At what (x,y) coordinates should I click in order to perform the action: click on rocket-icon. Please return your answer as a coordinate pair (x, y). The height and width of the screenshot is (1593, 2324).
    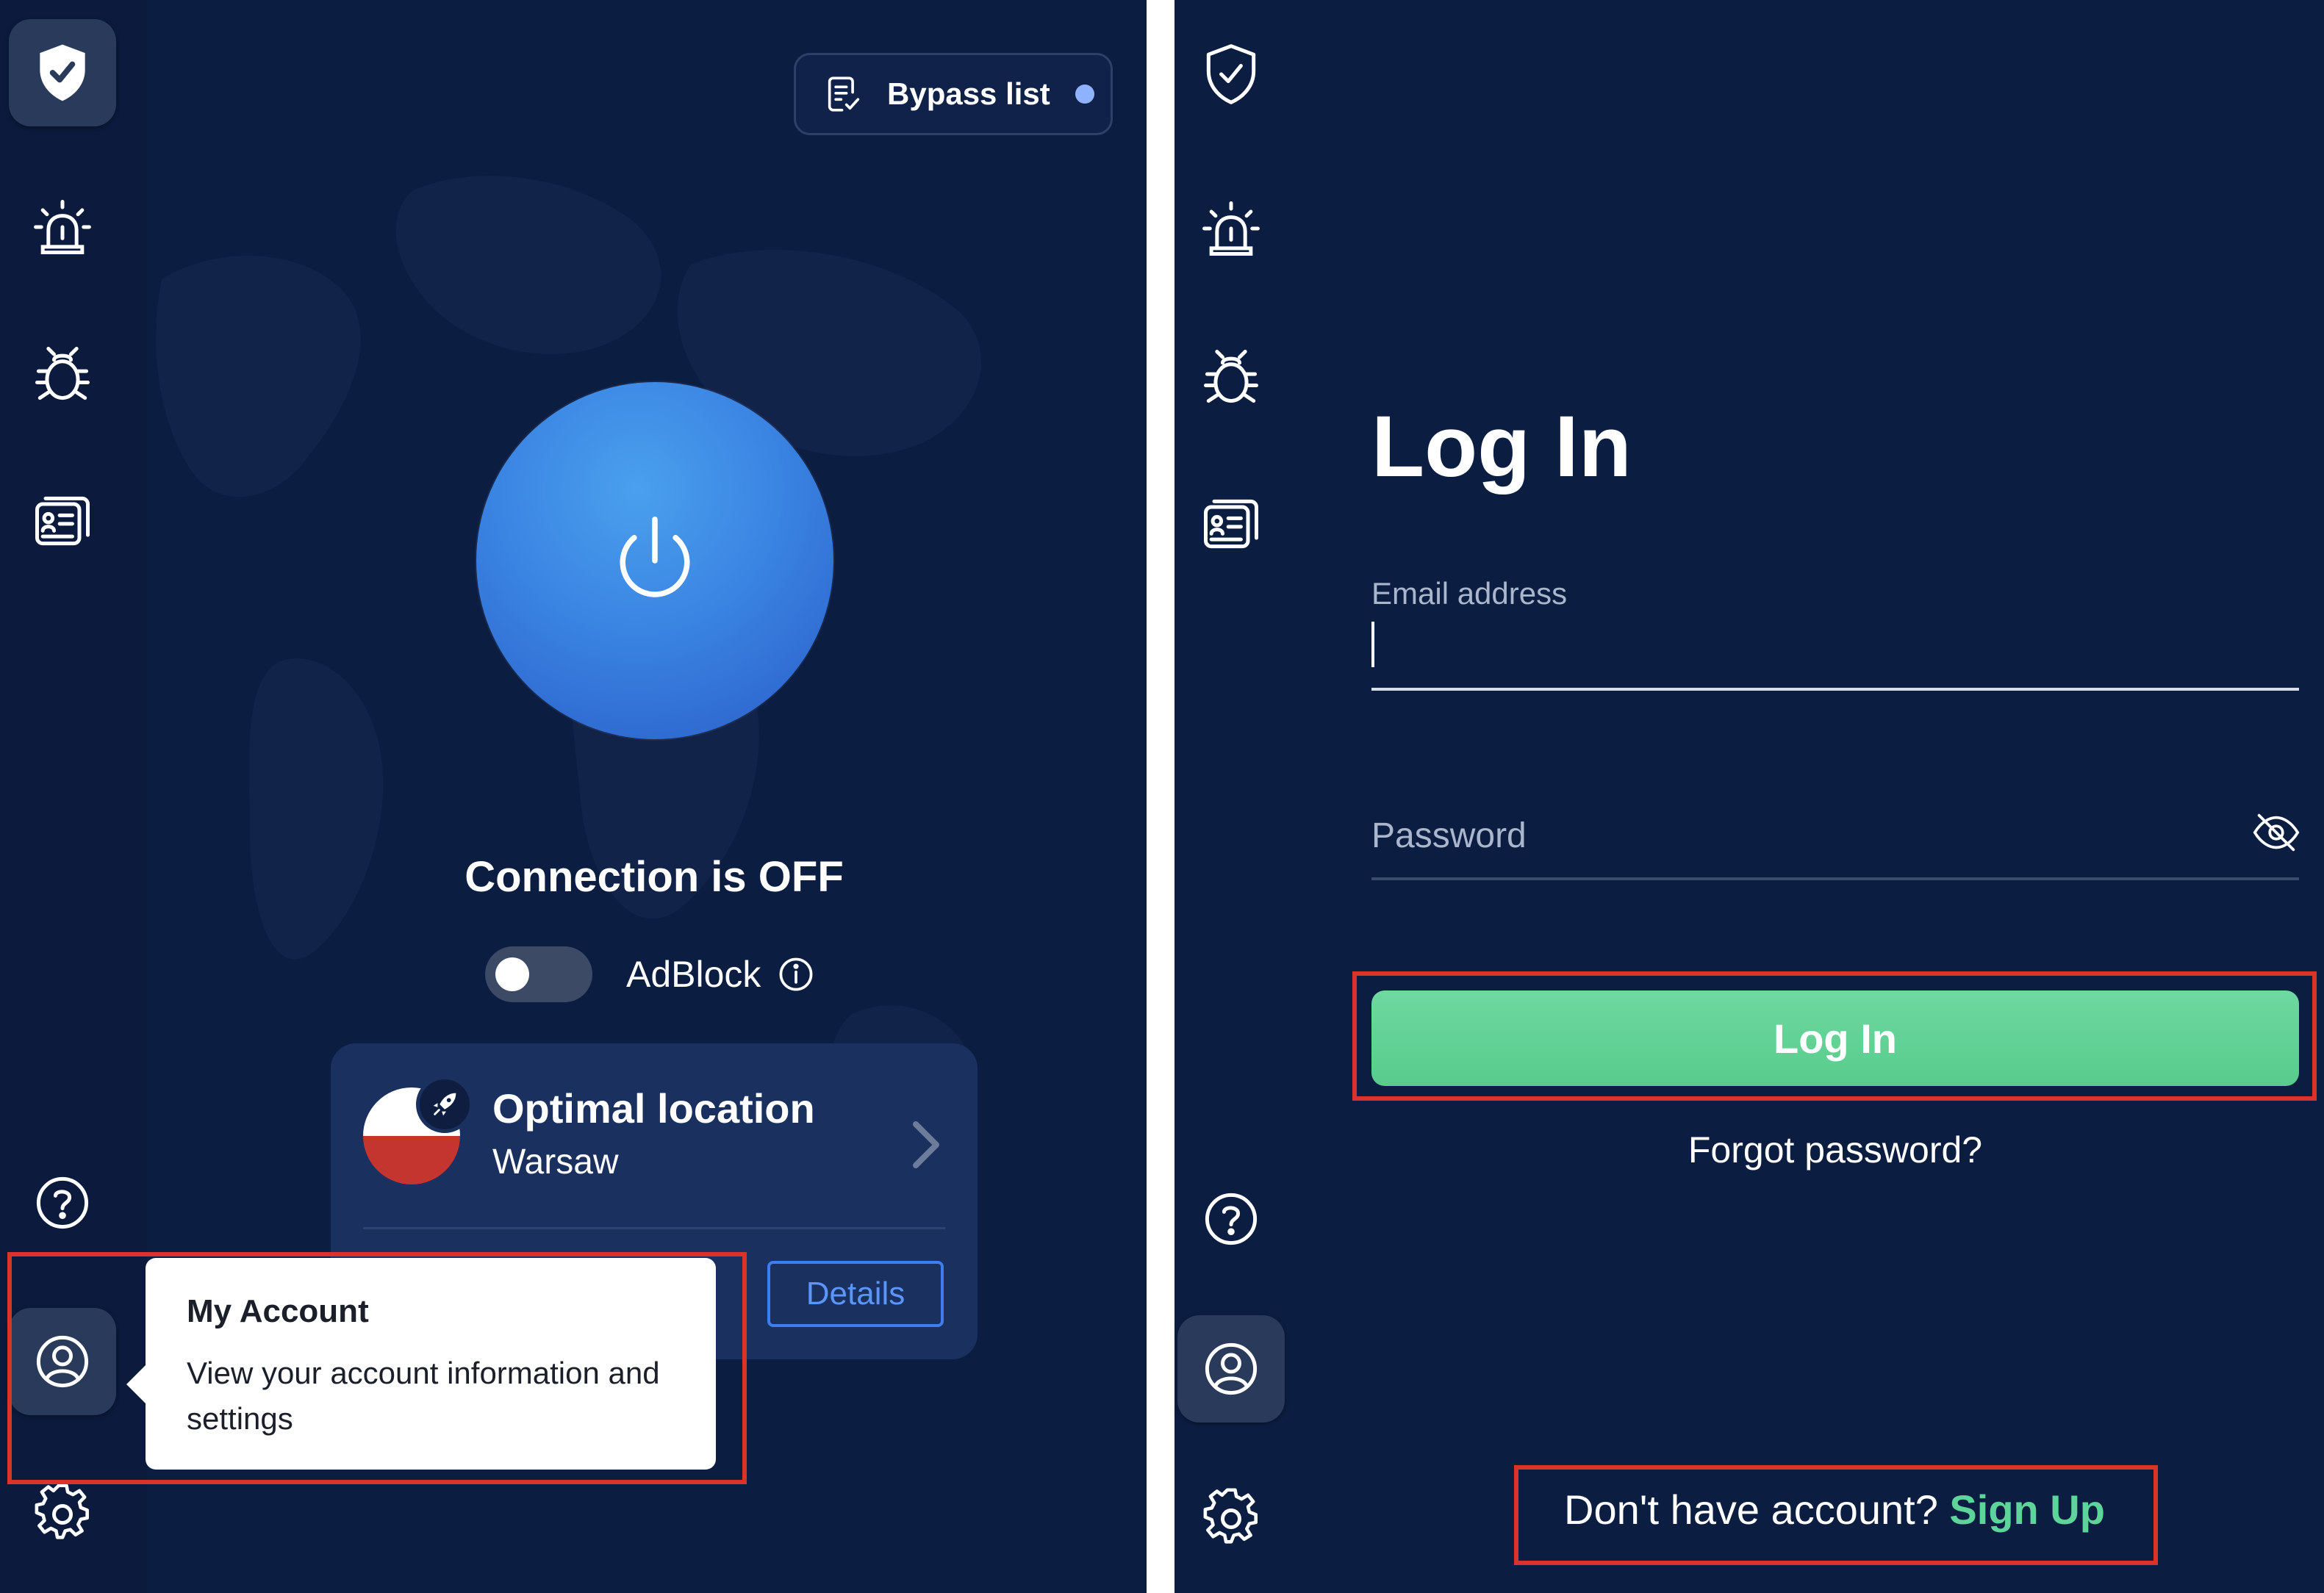
    Looking at the image, I should click on (444, 1104).